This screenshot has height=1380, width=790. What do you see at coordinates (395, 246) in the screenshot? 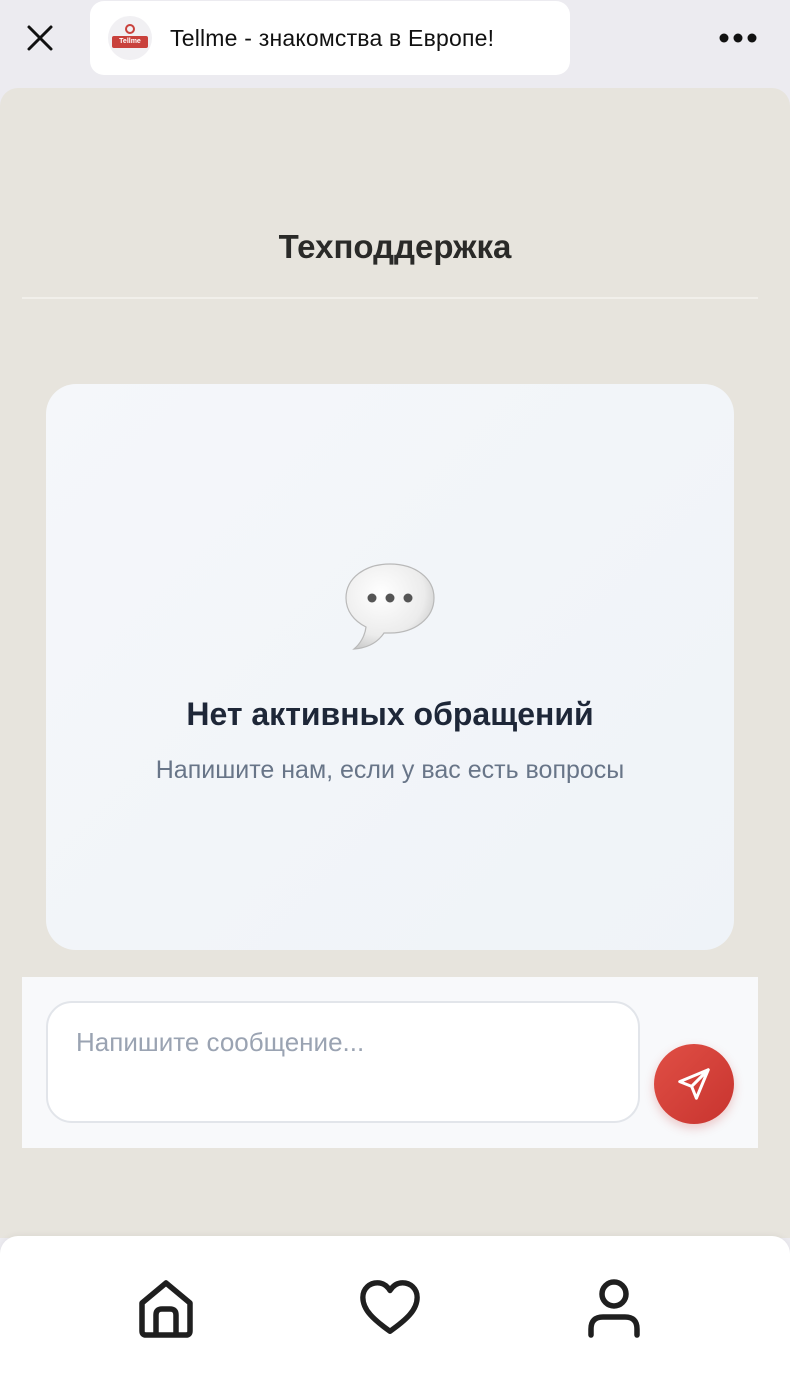
I see `page-title: Техподдержка` at bounding box center [395, 246].